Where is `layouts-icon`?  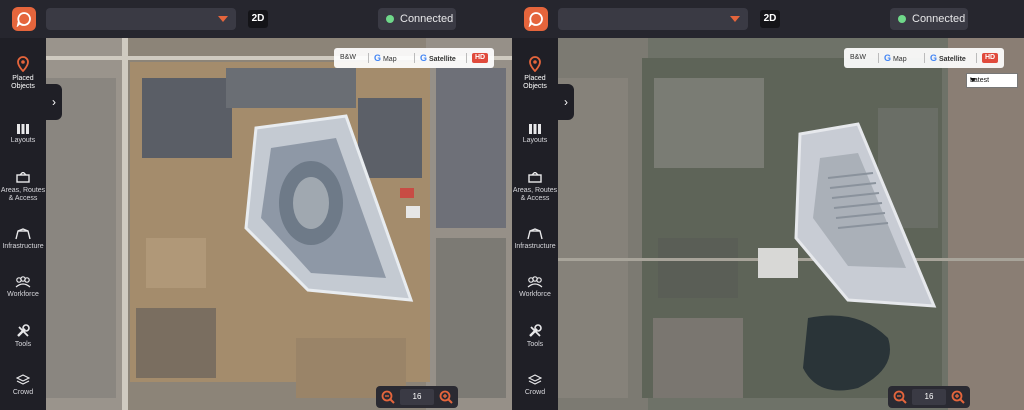 layouts-icon is located at coordinates (23, 129).